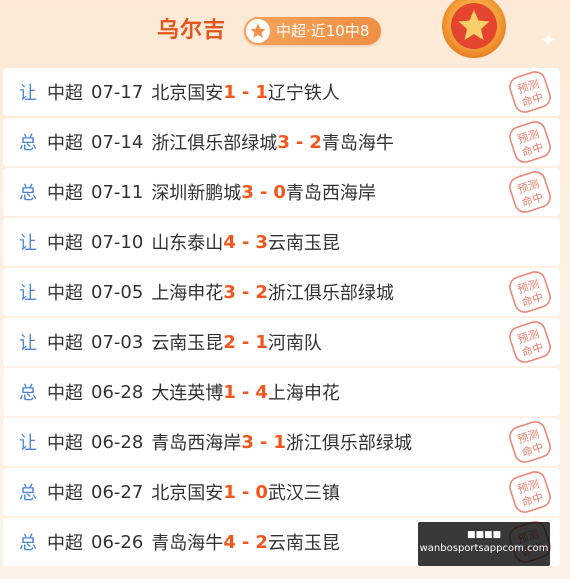 This screenshot has height=579, width=570. Describe the element at coordinates (294, 343) in the screenshot. I see `record-away-team: 河南队` at that location.